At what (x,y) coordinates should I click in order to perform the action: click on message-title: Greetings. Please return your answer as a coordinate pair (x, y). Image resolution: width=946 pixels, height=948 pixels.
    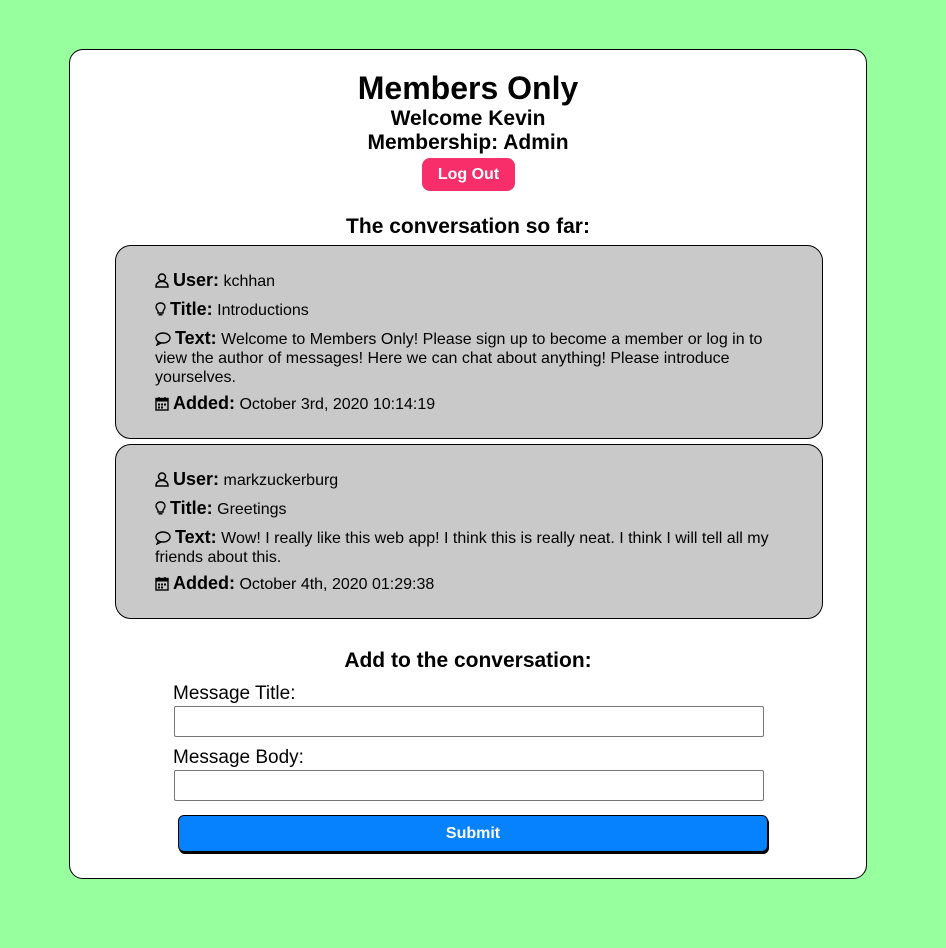
    Looking at the image, I should click on (252, 509).